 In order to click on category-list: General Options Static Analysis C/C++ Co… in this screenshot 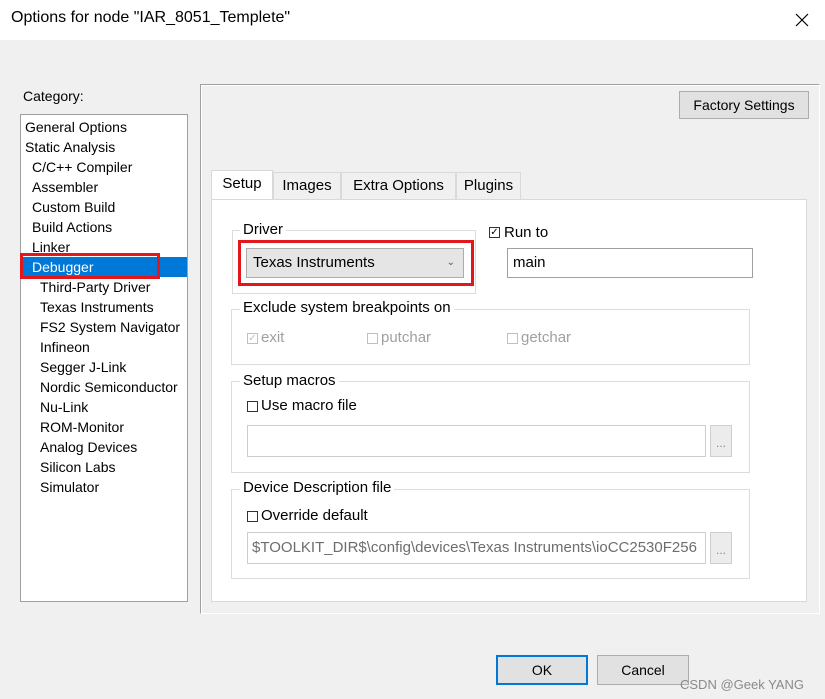, I will do `click(104, 358)`.